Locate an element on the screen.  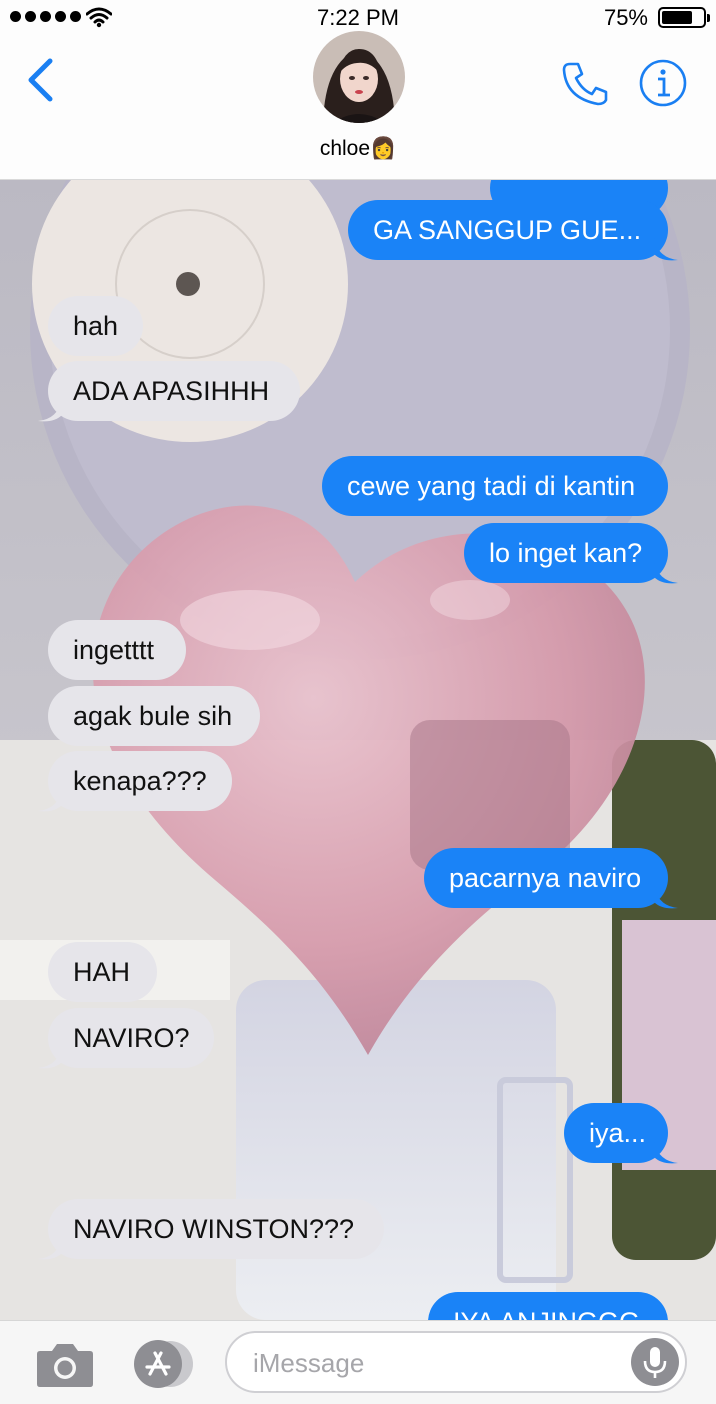
message-input-field is located at coordinates (456, 1362).